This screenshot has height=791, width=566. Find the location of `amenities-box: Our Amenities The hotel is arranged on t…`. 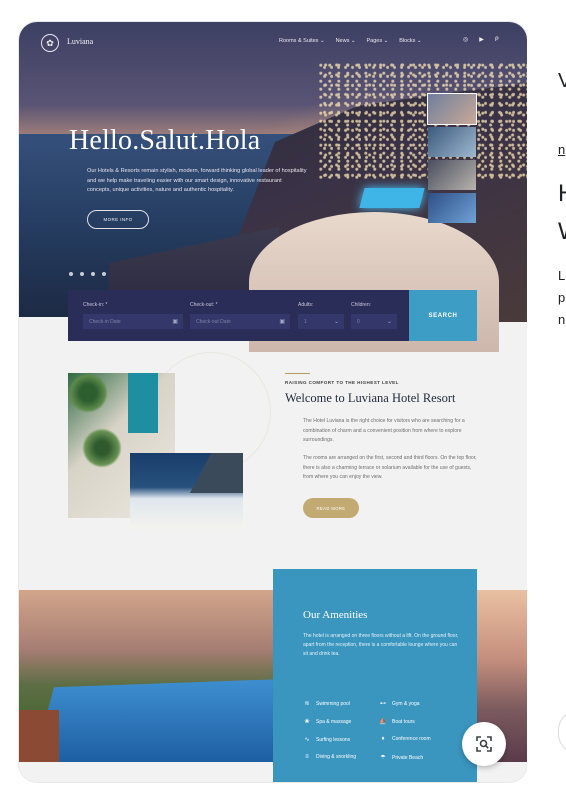

amenities-box: Our Amenities The hotel is arranged on t… is located at coordinates (375, 675).